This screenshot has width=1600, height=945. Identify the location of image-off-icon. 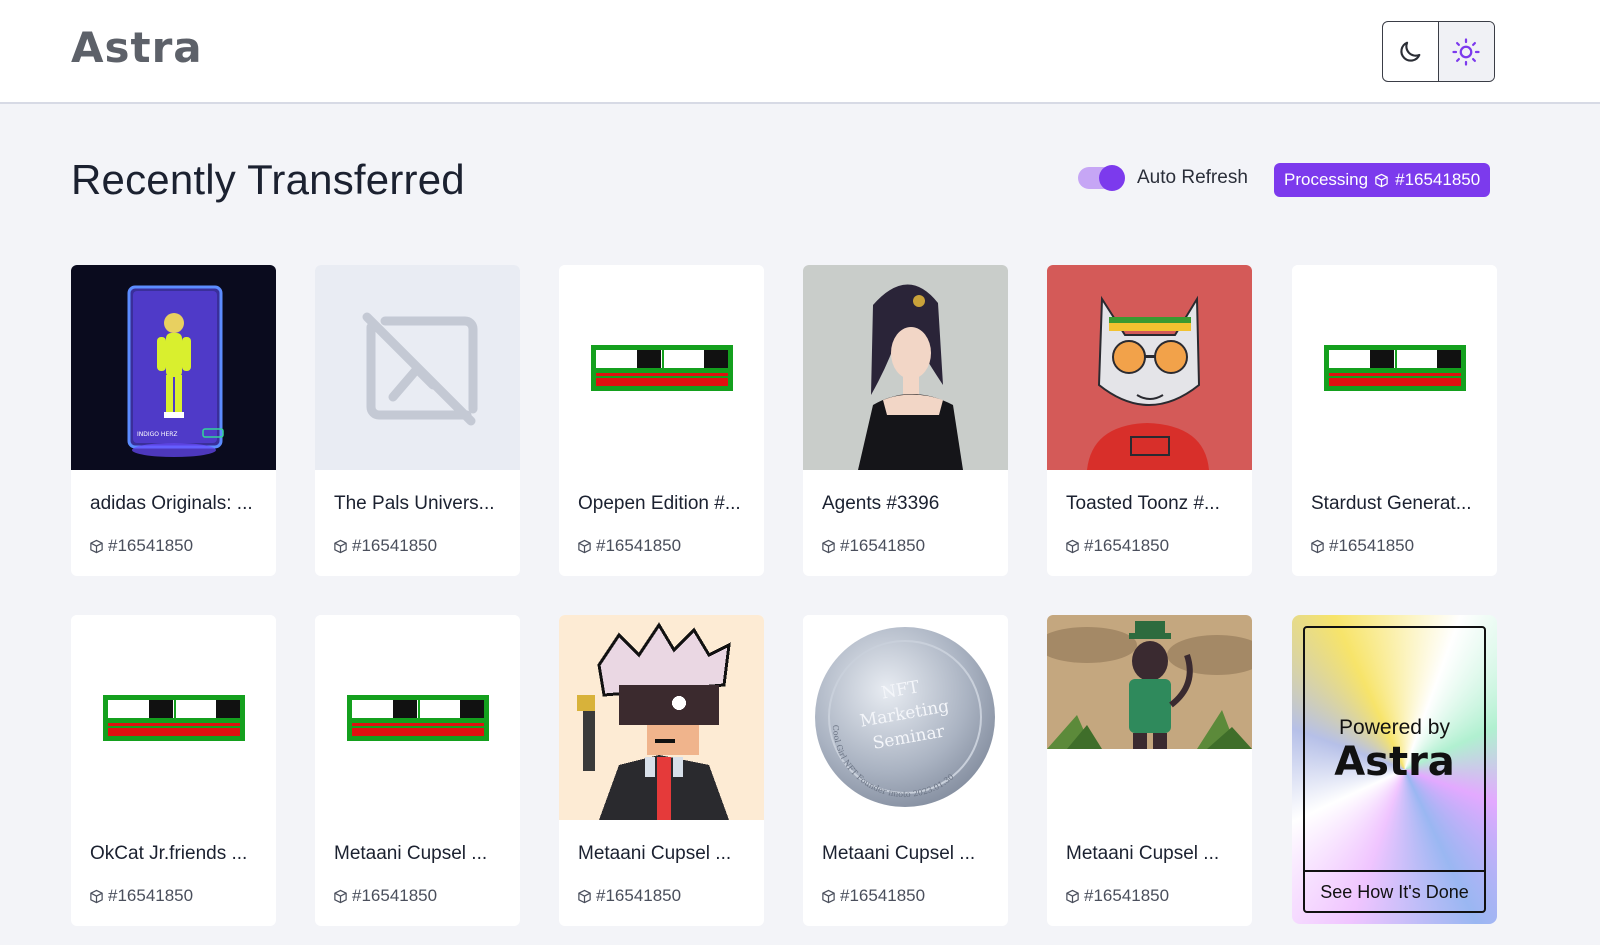
(420, 369).